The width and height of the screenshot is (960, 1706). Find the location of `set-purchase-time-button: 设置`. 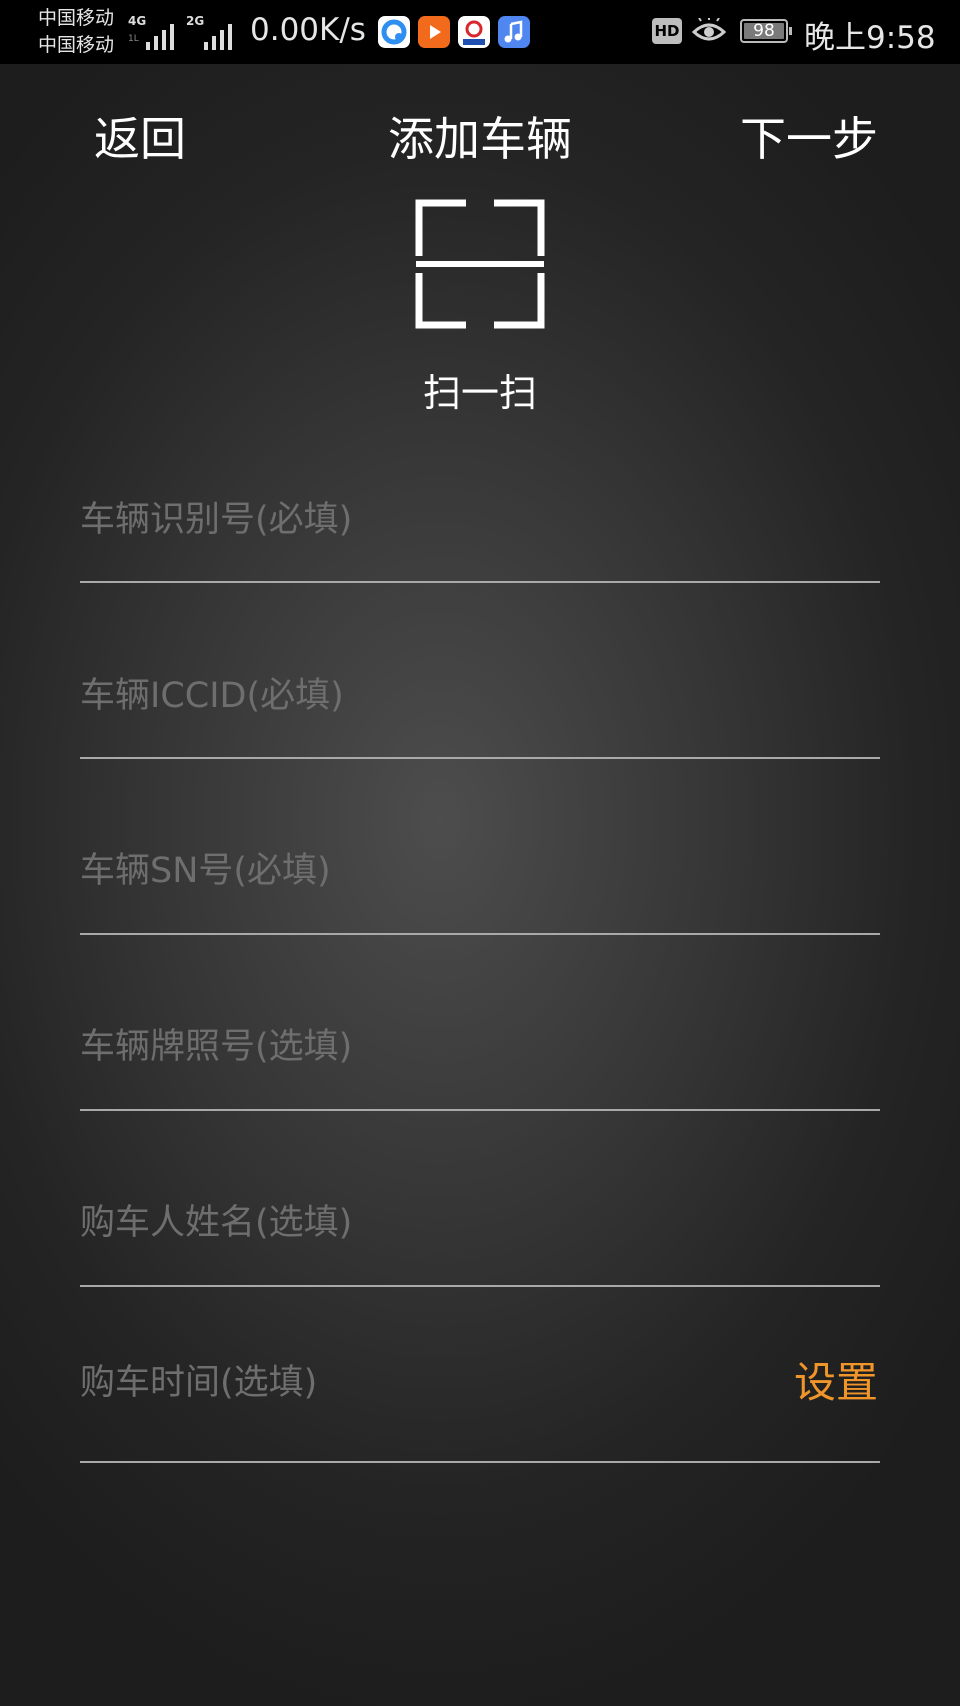

set-purchase-time-button: 设置 is located at coordinates (836, 1379).